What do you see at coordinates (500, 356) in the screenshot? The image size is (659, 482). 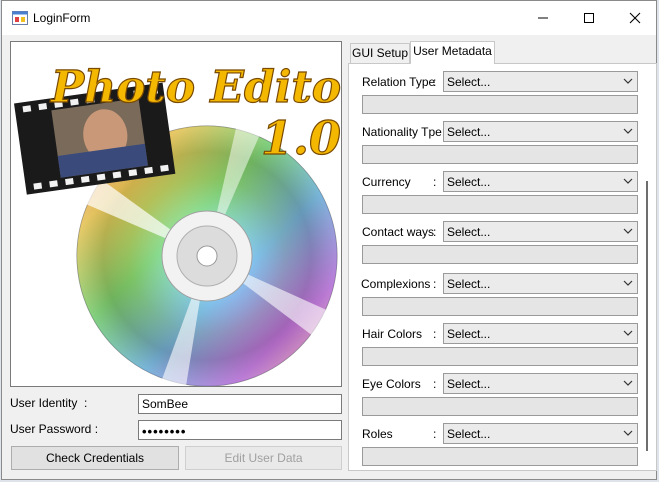 I see `hair-colors-field` at bounding box center [500, 356].